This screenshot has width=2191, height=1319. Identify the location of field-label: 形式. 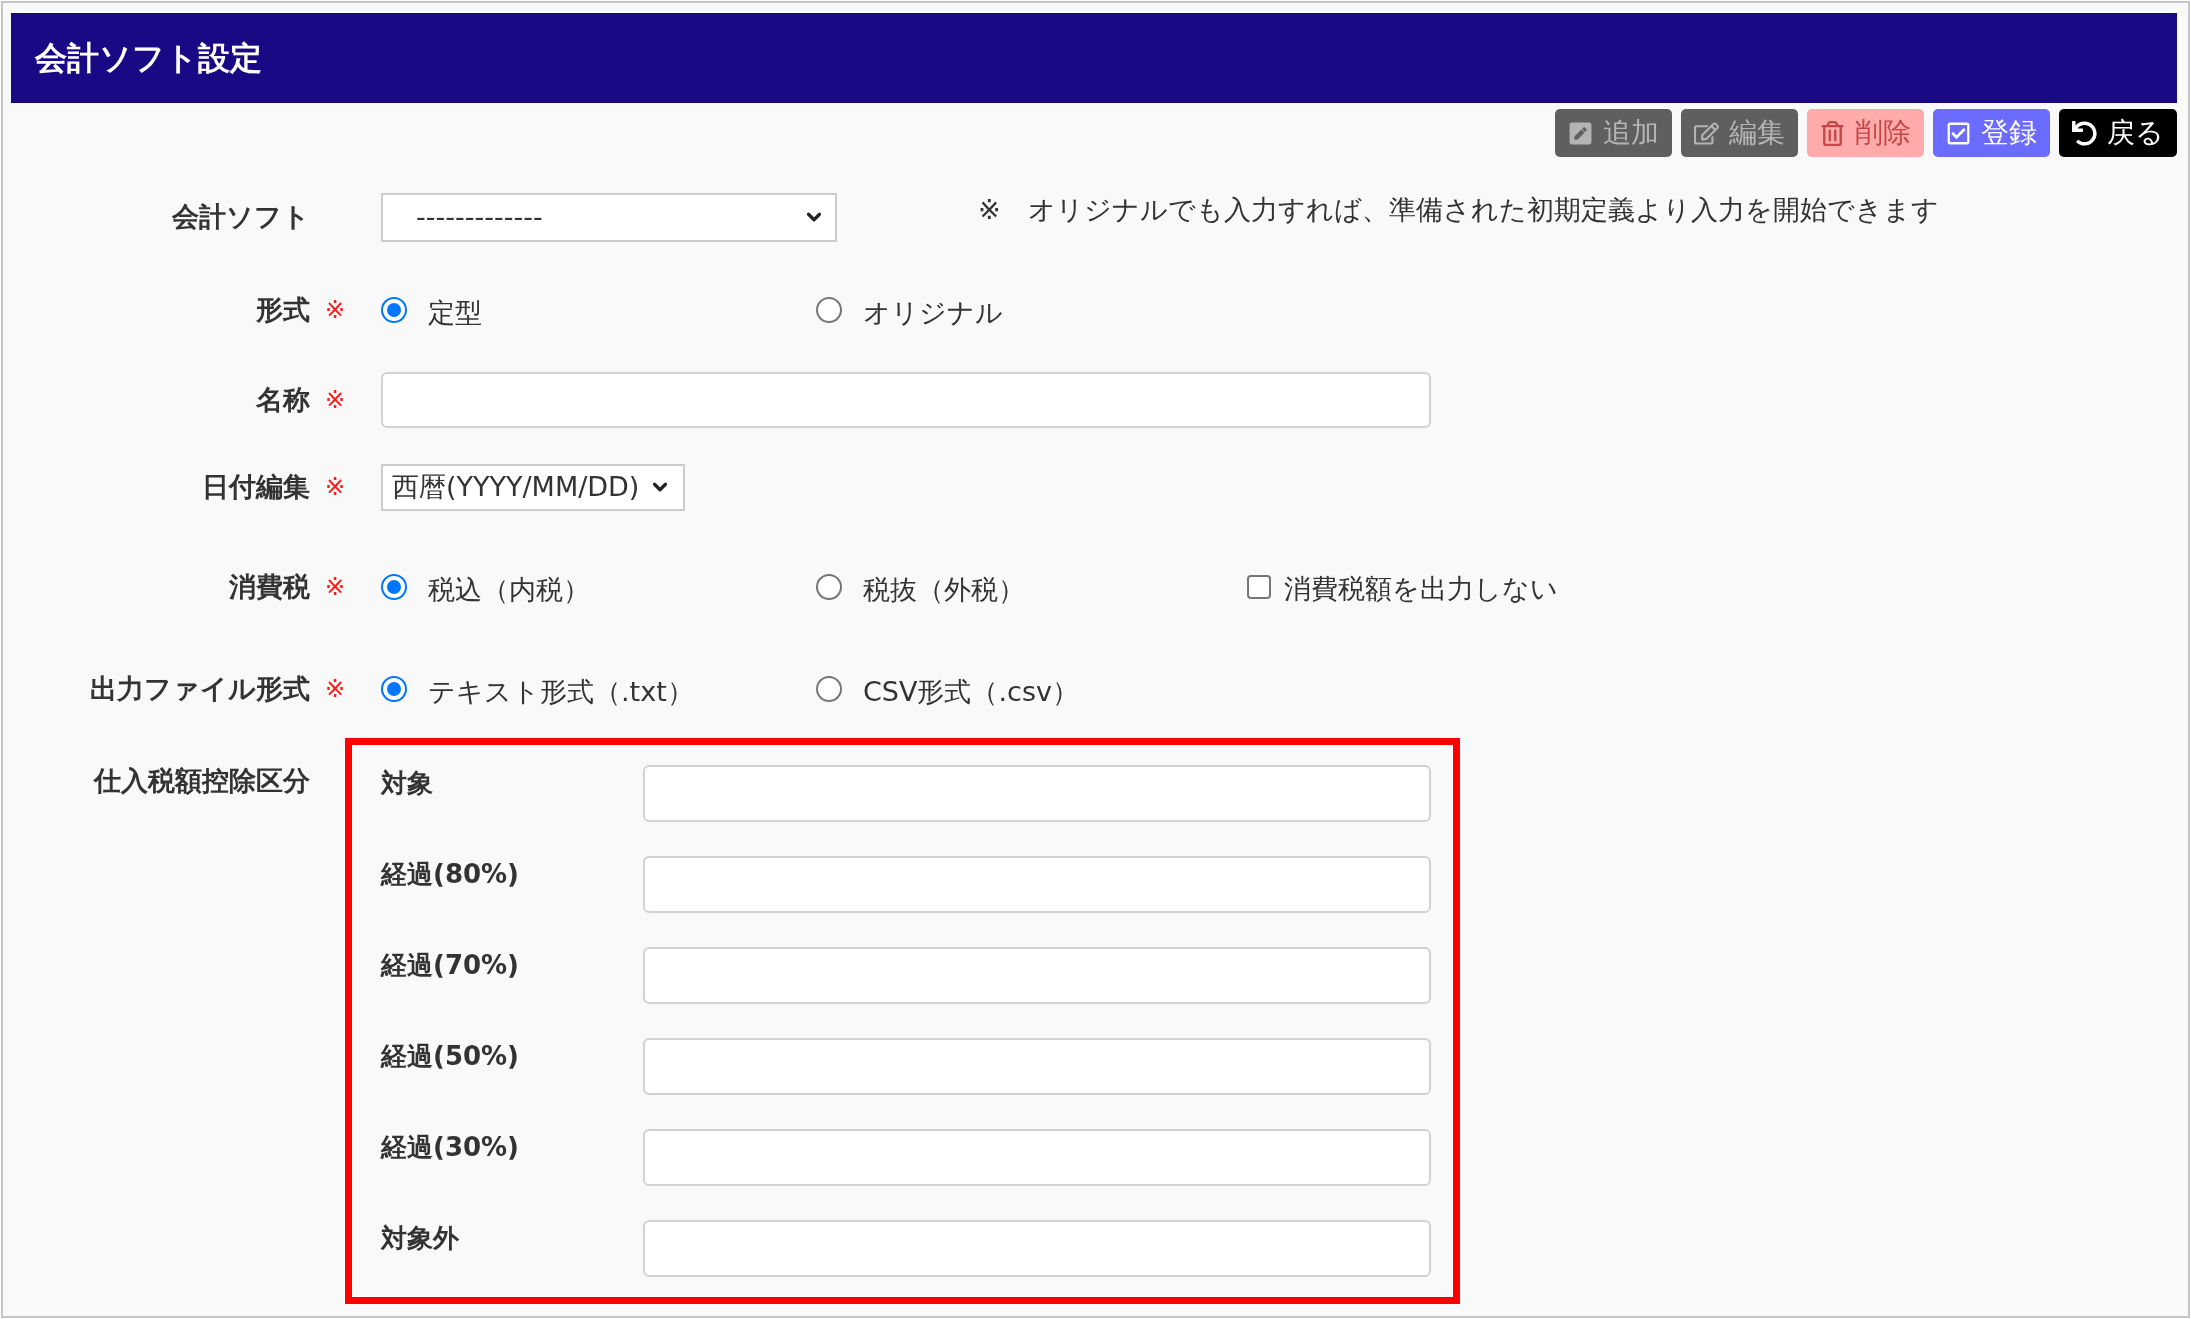
(283, 310).